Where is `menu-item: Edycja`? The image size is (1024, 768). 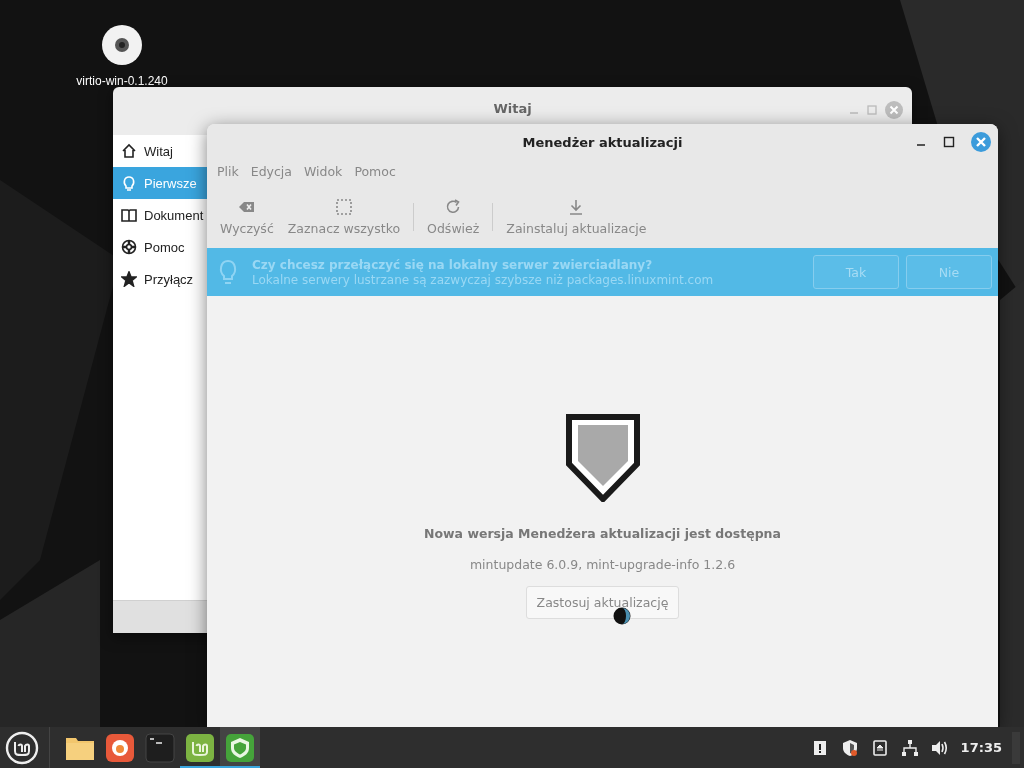
menu-item: Edycja is located at coordinates (271, 175).